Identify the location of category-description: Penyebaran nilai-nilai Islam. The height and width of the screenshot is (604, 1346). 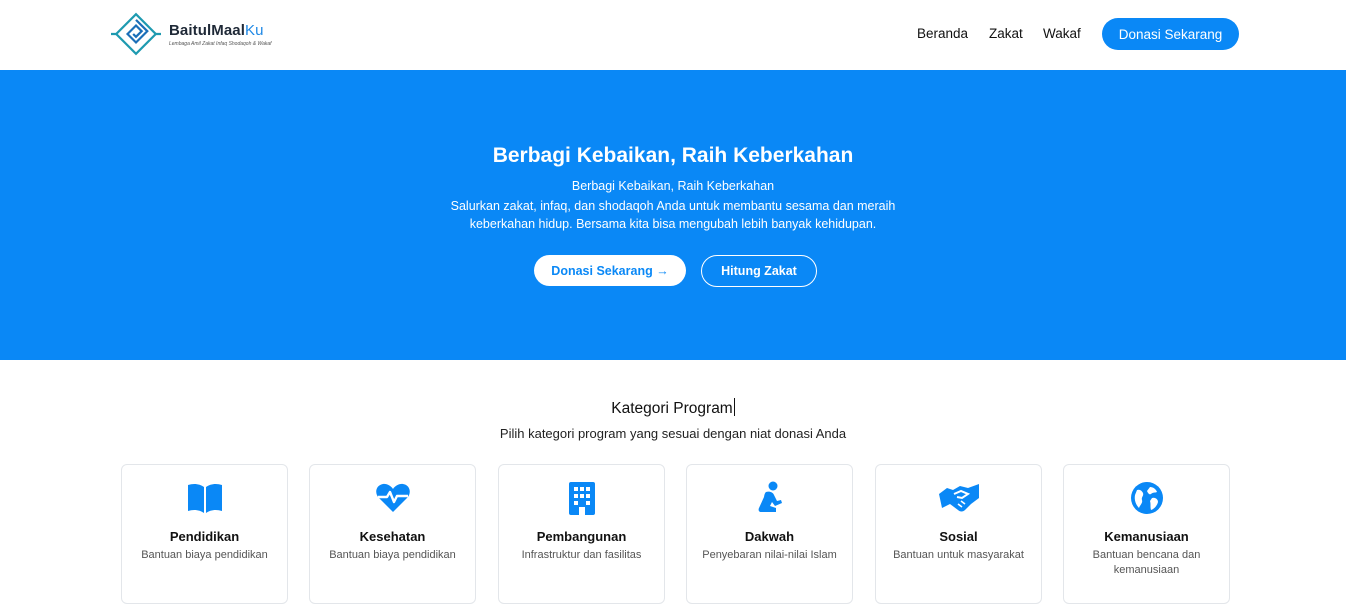
(769, 555).